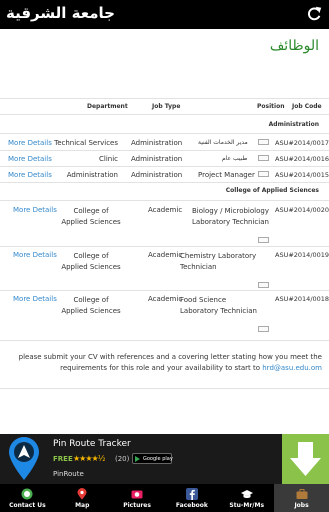 The height and width of the screenshot is (512, 329). I want to click on ad-rating-count: (20), so click(122, 459).